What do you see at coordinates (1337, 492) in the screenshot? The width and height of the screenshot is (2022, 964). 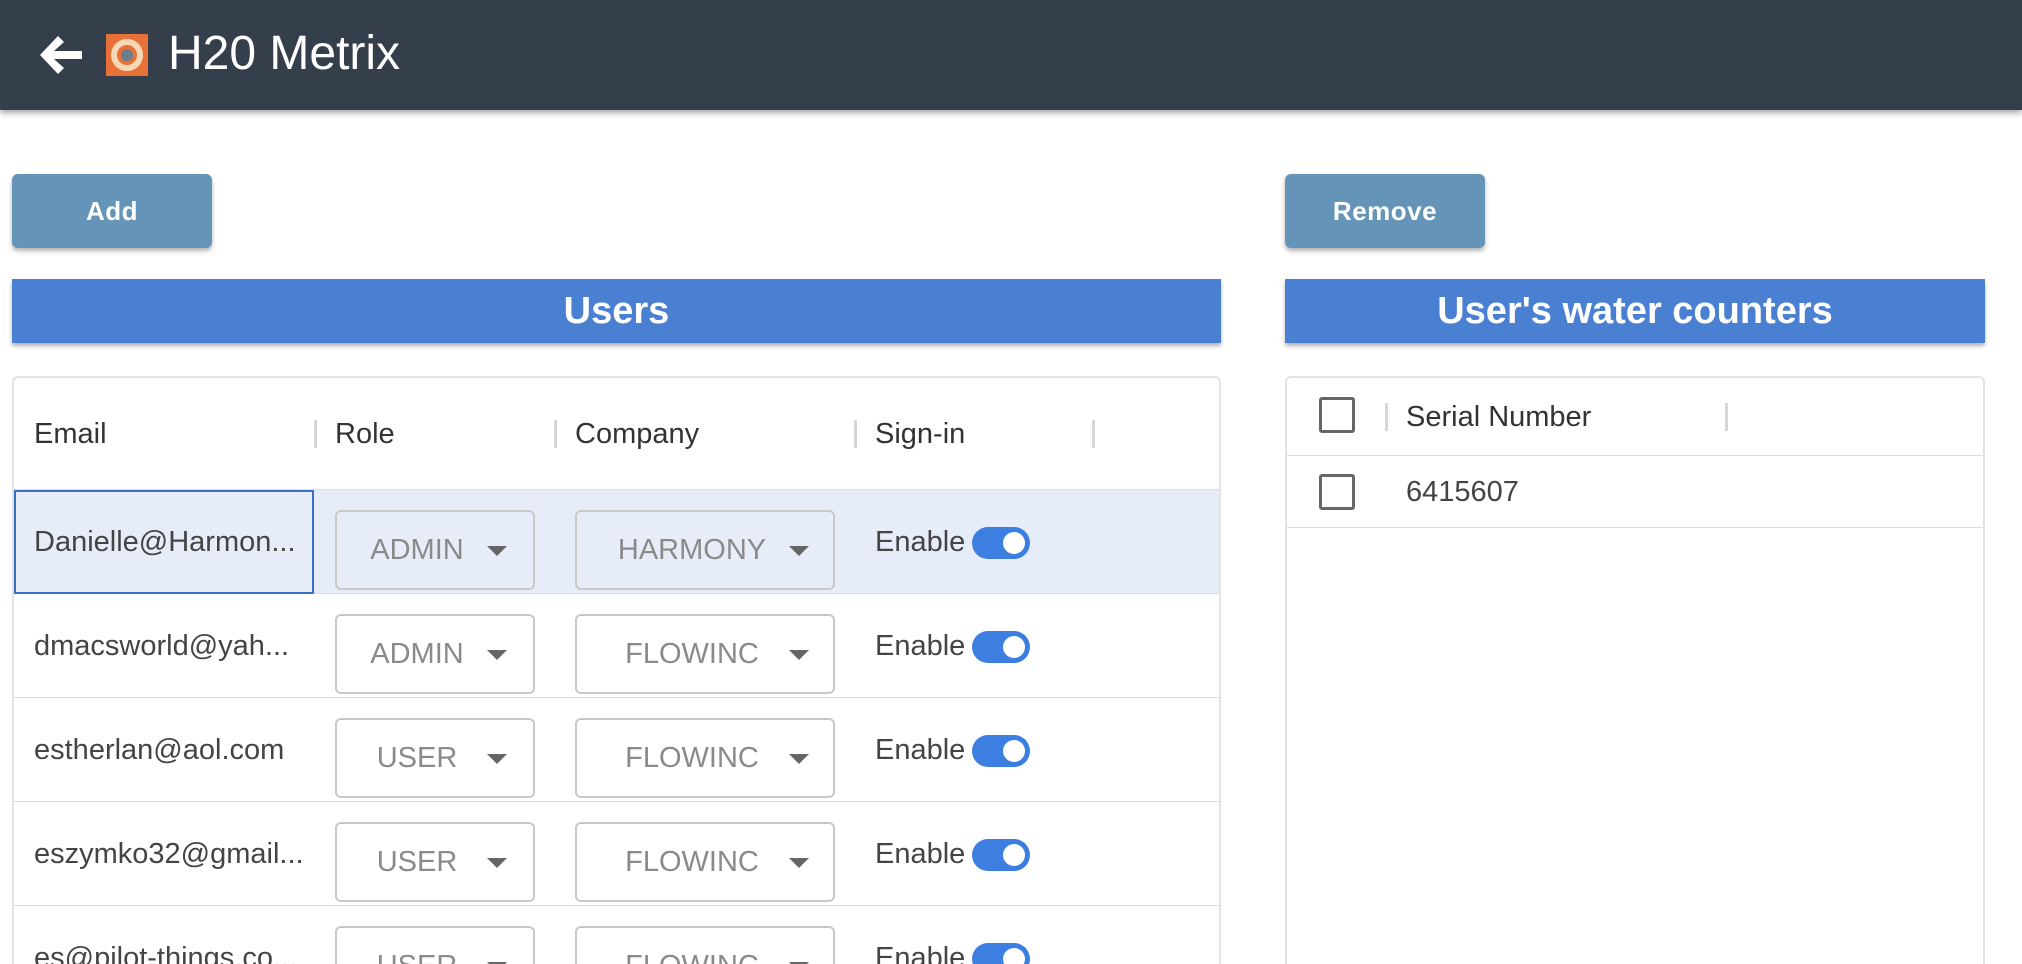 I see `row-checkbox` at bounding box center [1337, 492].